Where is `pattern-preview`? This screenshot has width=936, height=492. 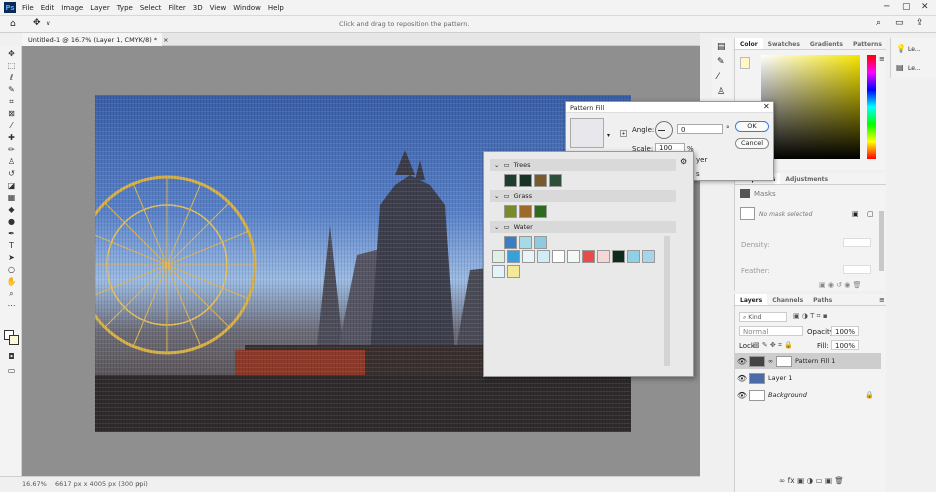
pattern-preview is located at coordinates (587, 133).